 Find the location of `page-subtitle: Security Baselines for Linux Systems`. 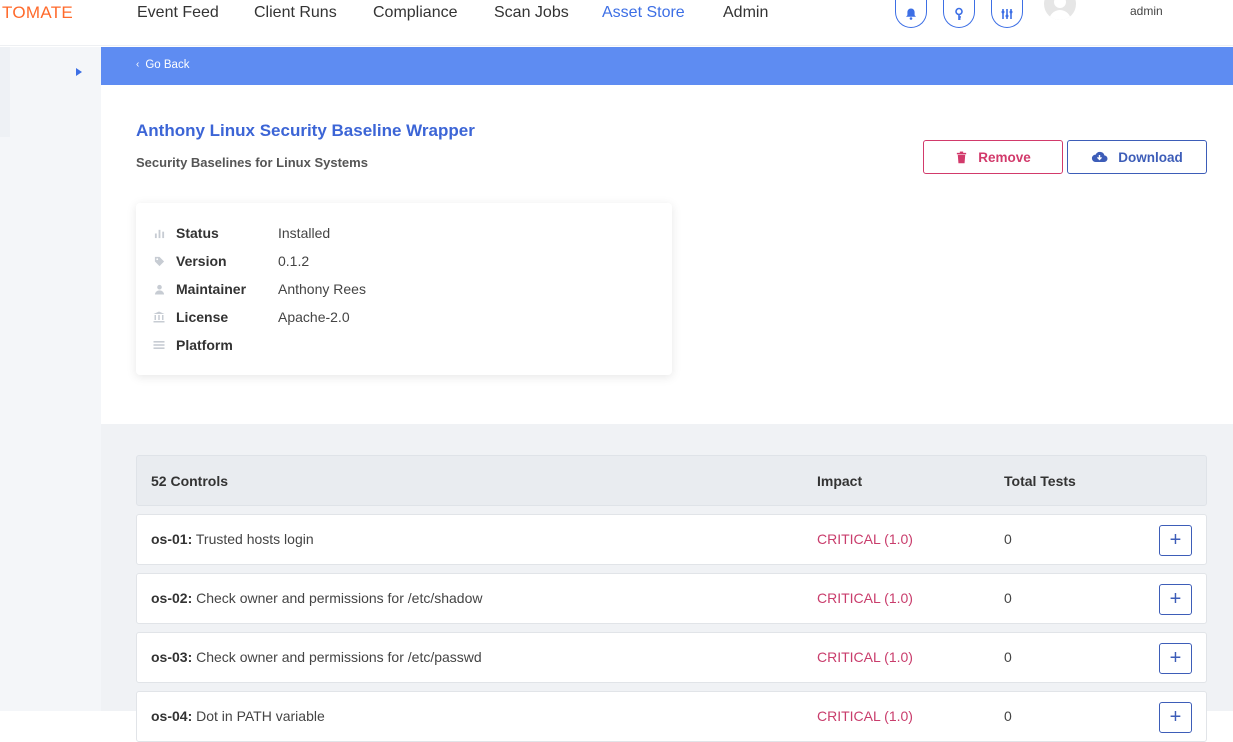

page-subtitle: Security Baselines for Linux Systems is located at coordinates (252, 162).